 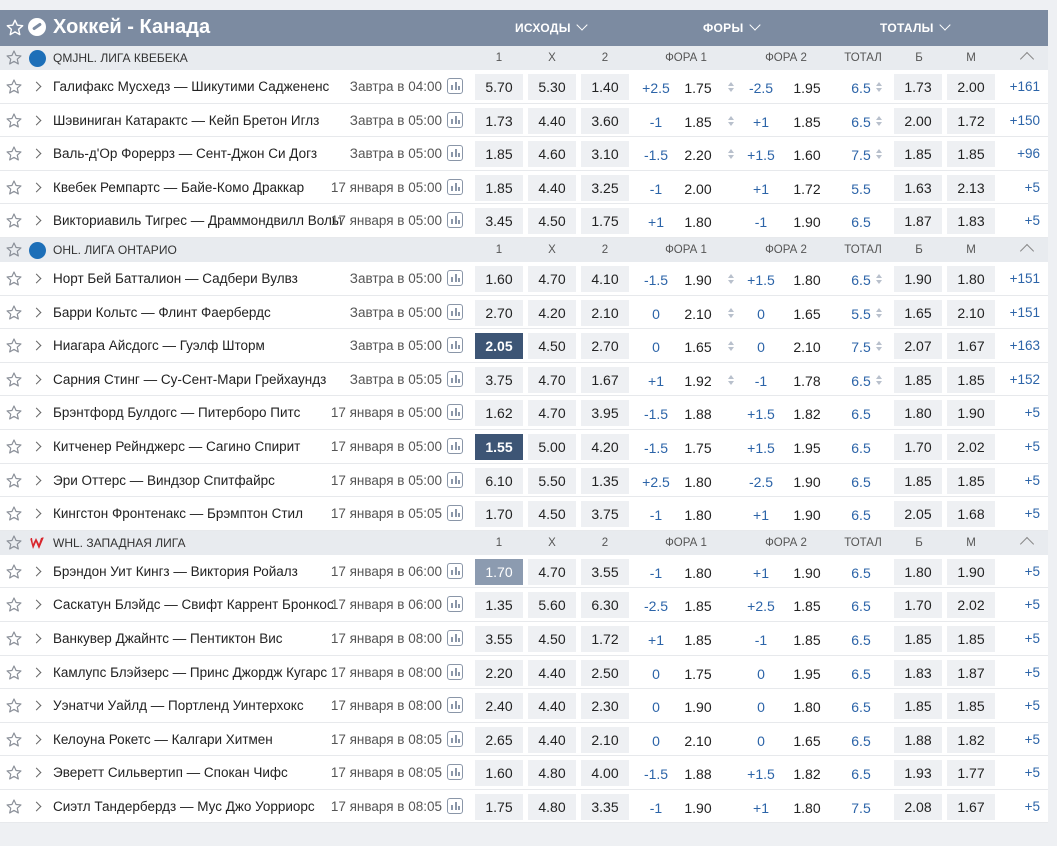 What do you see at coordinates (971, 571) in the screenshot?
I see `odds-under: 1.90` at bounding box center [971, 571].